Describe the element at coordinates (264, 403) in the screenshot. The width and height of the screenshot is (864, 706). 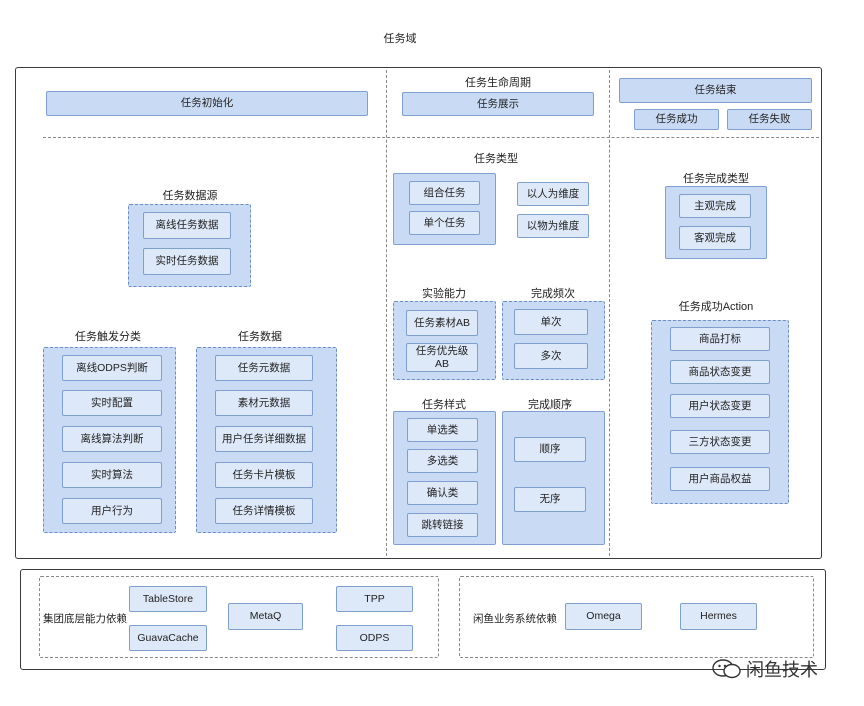
I see `task-data-item: 素材元数据` at that location.